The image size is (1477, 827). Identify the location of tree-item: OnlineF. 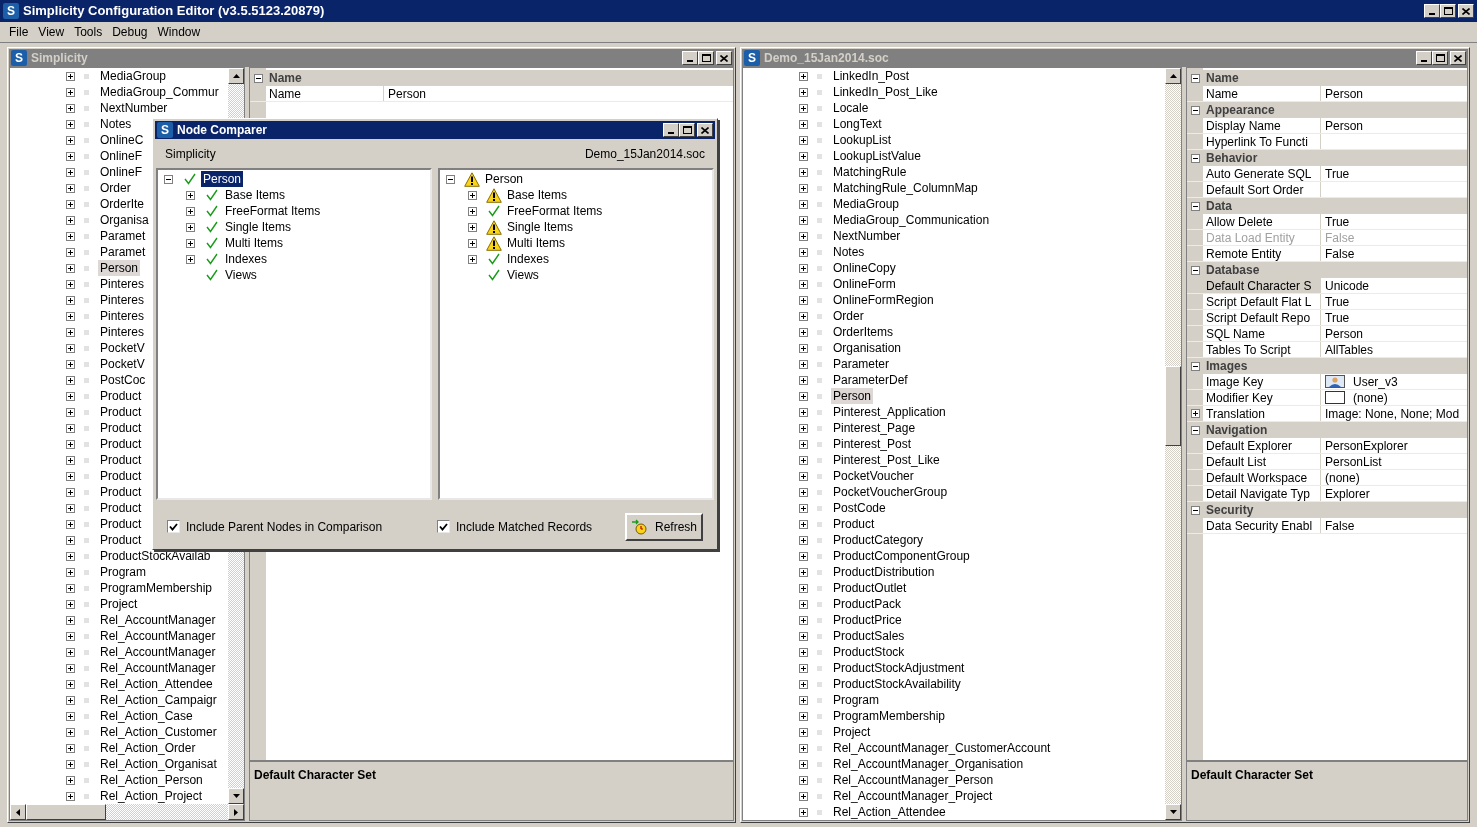
(121, 172).